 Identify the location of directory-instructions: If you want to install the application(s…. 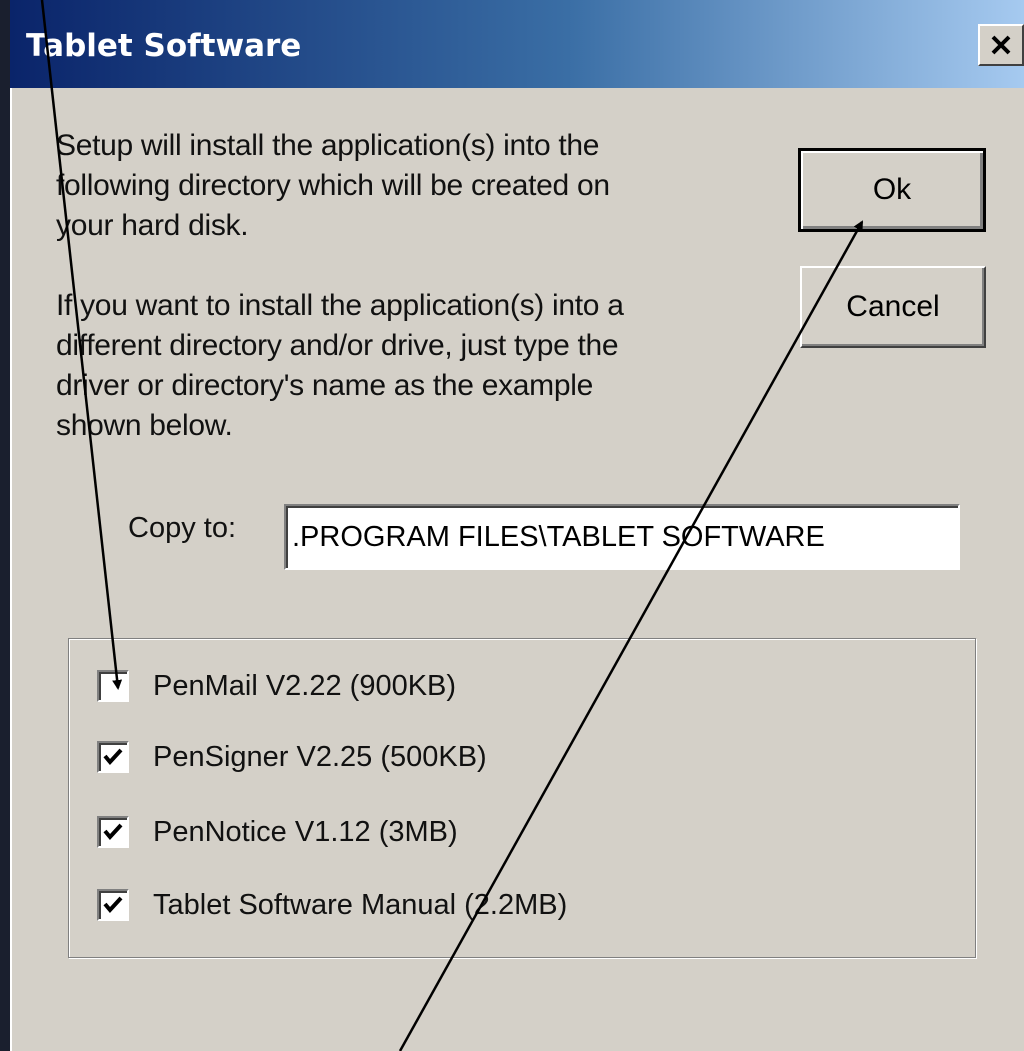
(340, 366).